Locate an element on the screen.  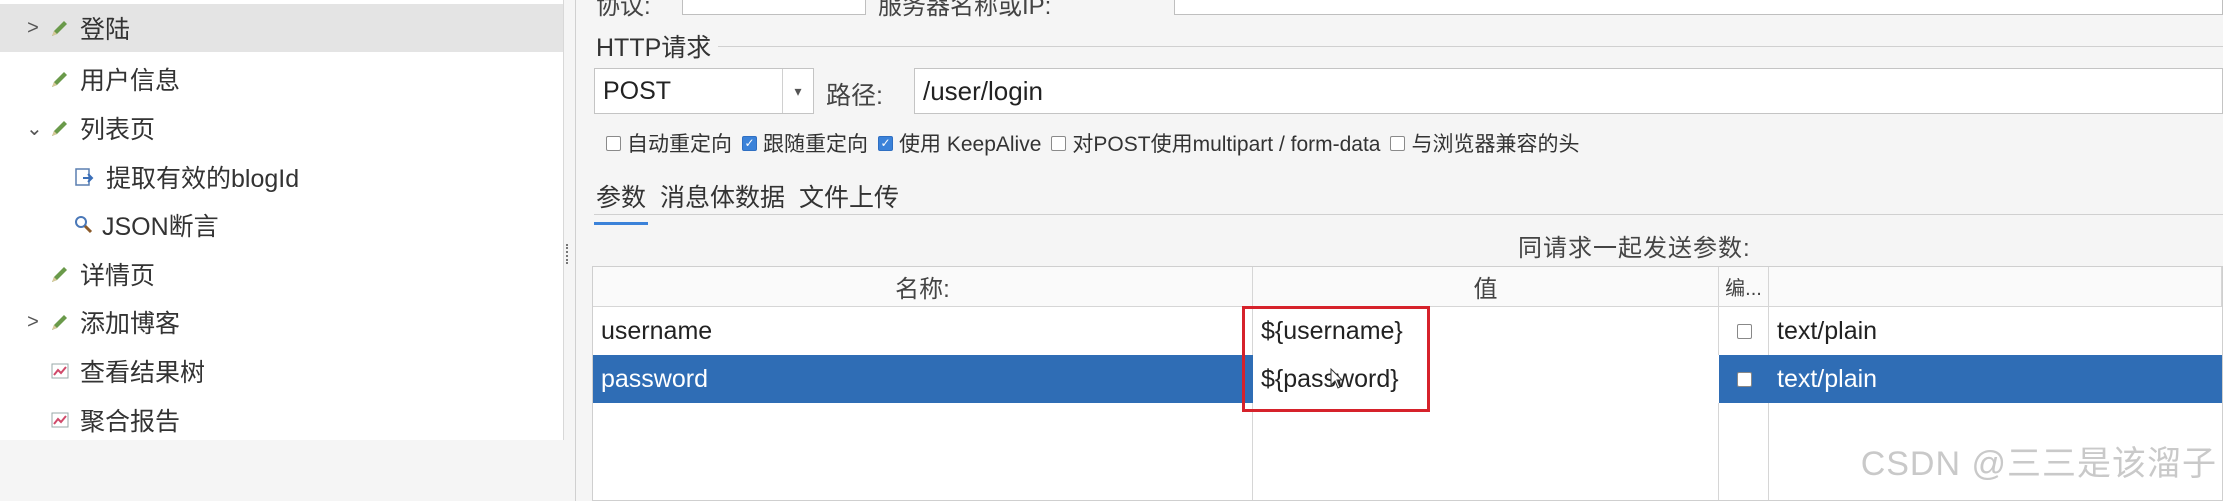
tree-item-label: 列表页 is located at coordinates (118, 130).